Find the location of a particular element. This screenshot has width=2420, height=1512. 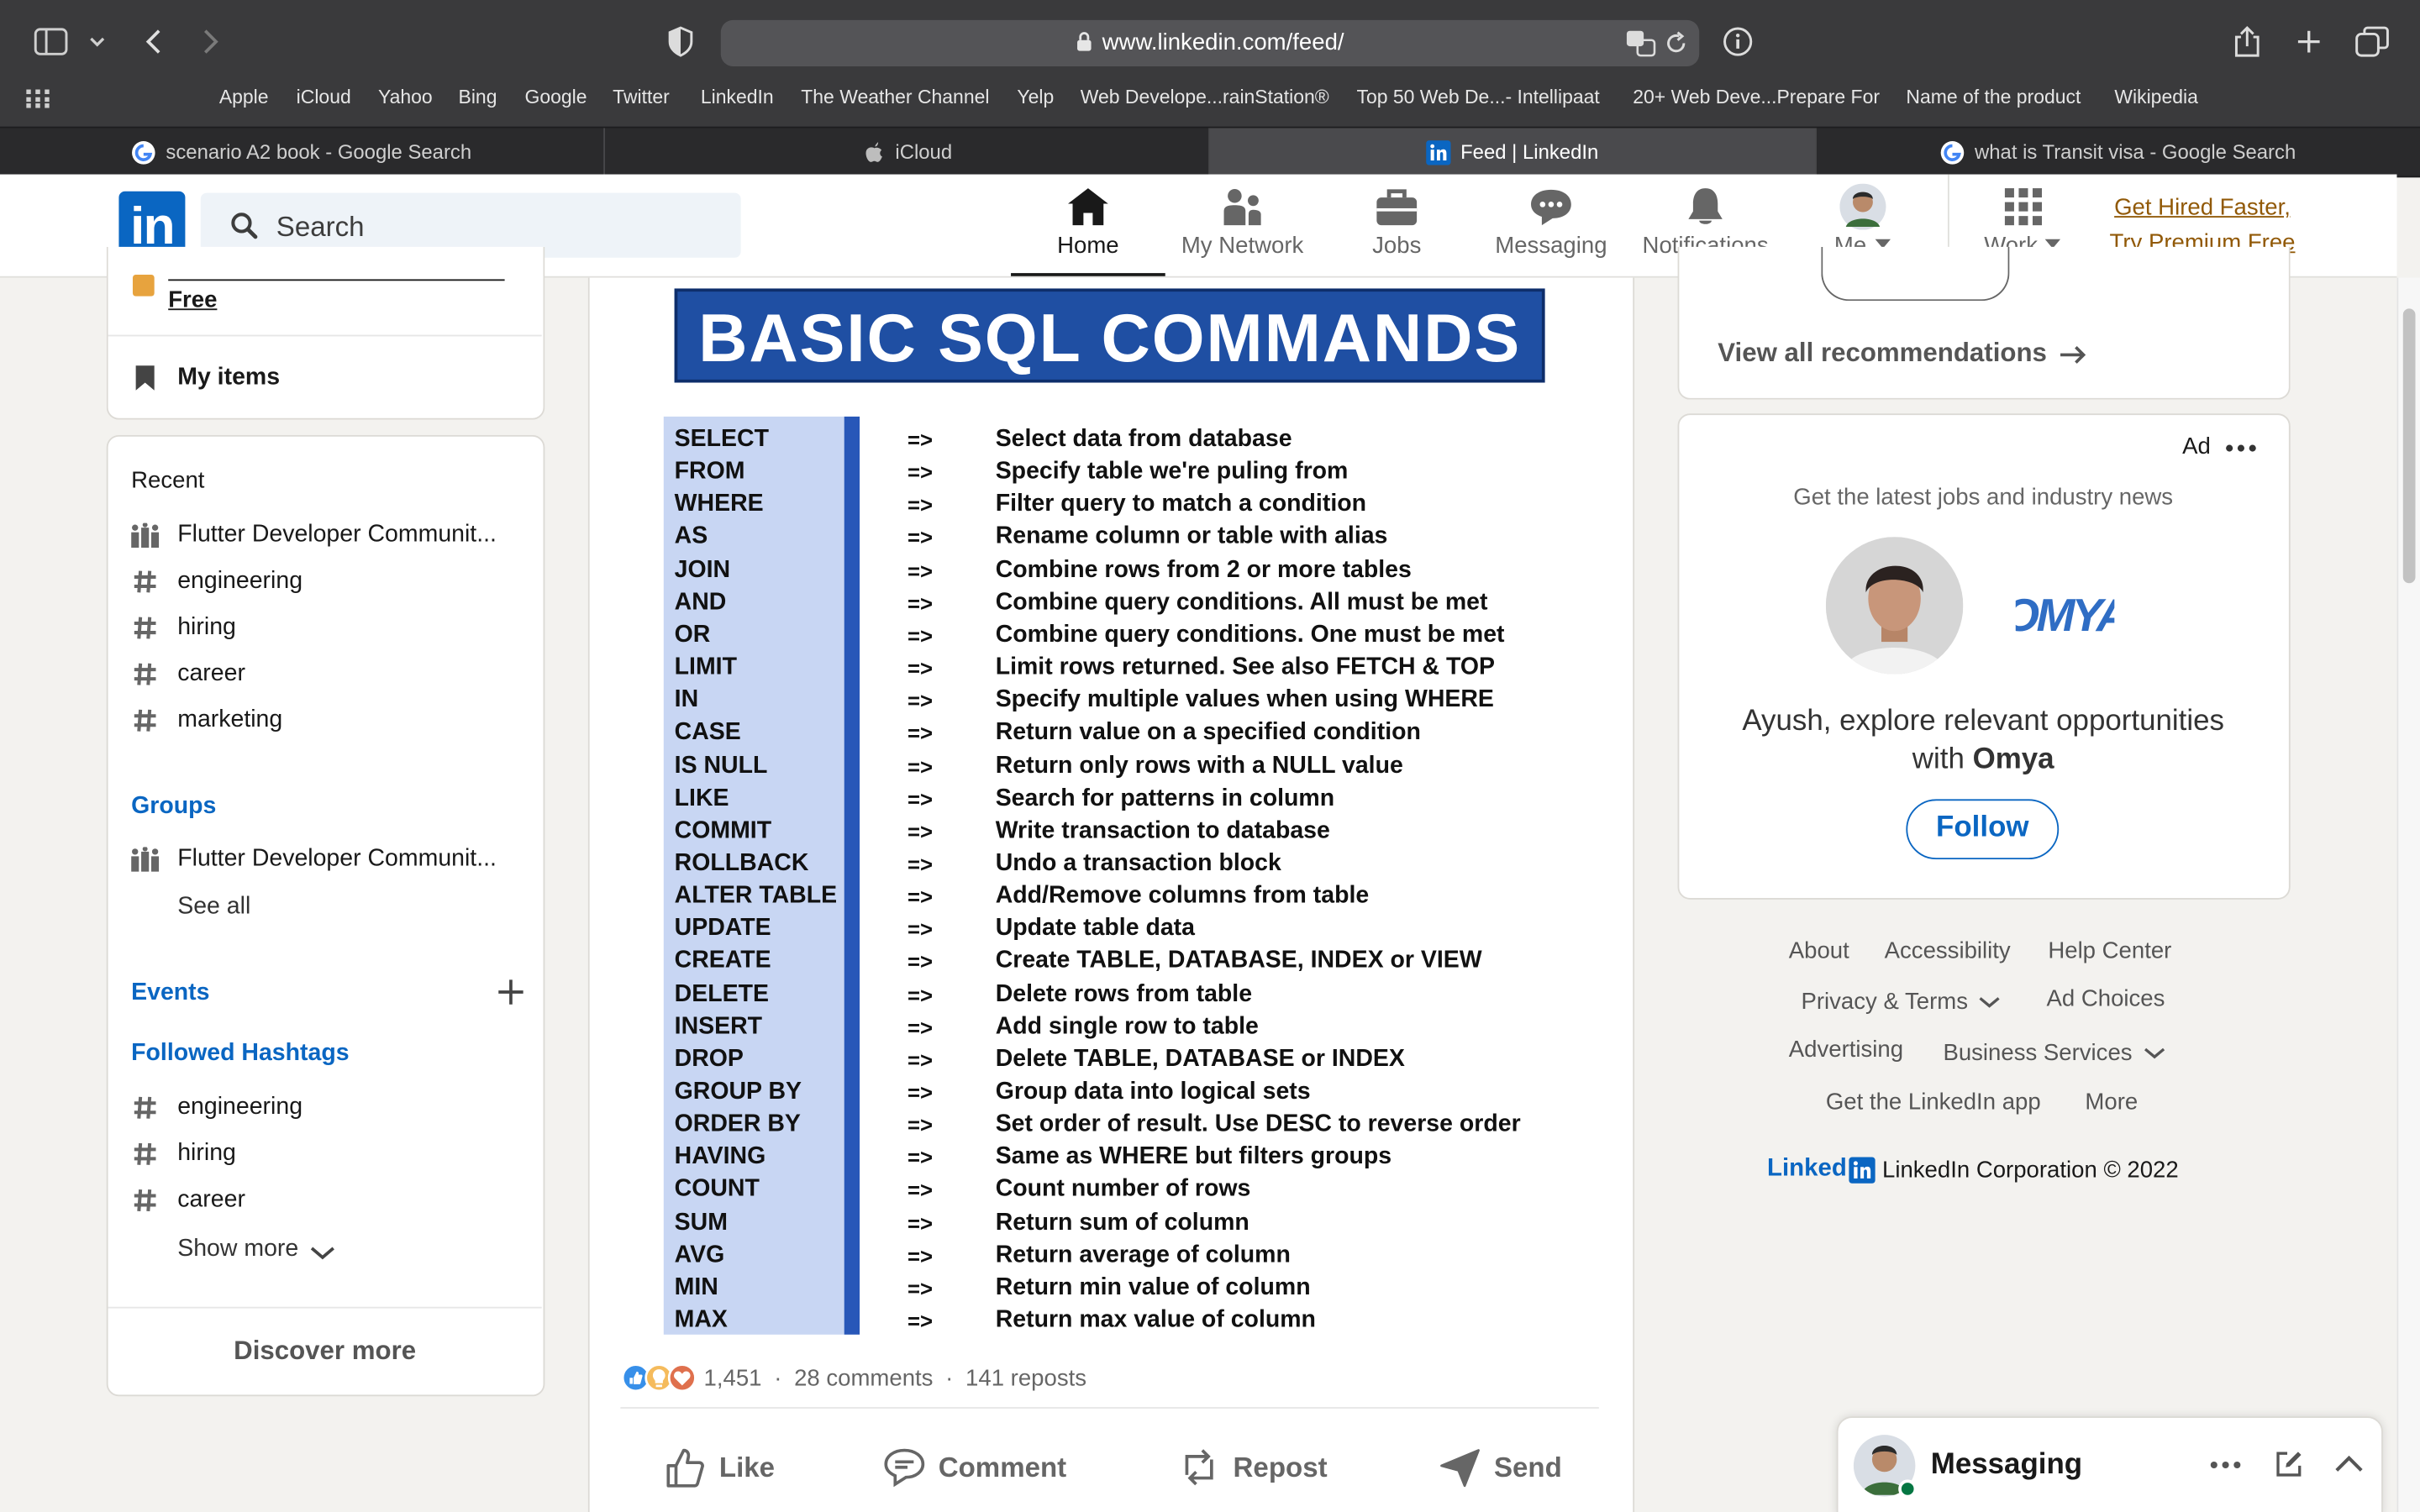

footer-accessibility-link: Accessibility is located at coordinates (1948, 951).